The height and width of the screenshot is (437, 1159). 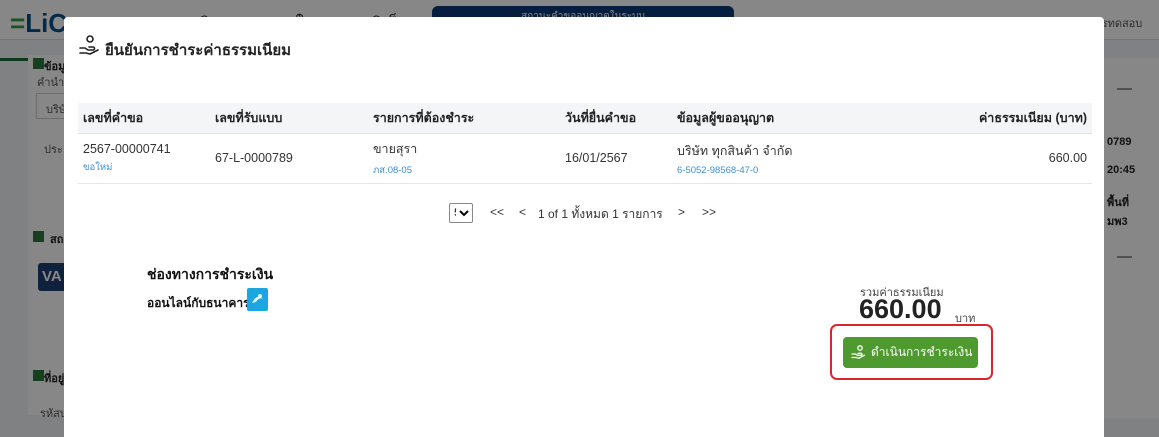 I want to click on total-fee-amount: 660.00, so click(x=900, y=309).